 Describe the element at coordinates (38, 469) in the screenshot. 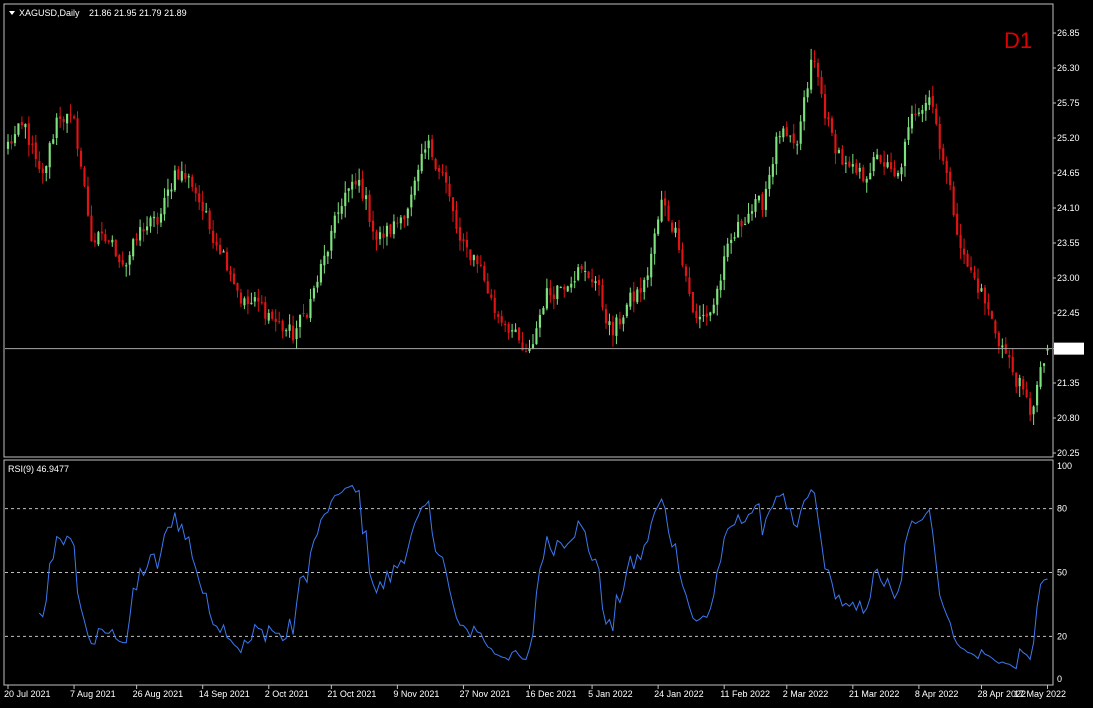

I see `rsi-label: RSI(9) 46.9477` at that location.